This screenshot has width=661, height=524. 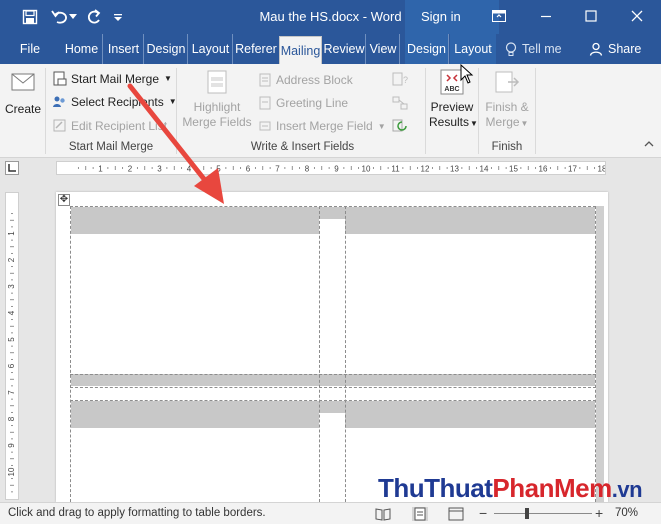 What do you see at coordinates (383, 49) in the screenshot?
I see `tab-view: View` at bounding box center [383, 49].